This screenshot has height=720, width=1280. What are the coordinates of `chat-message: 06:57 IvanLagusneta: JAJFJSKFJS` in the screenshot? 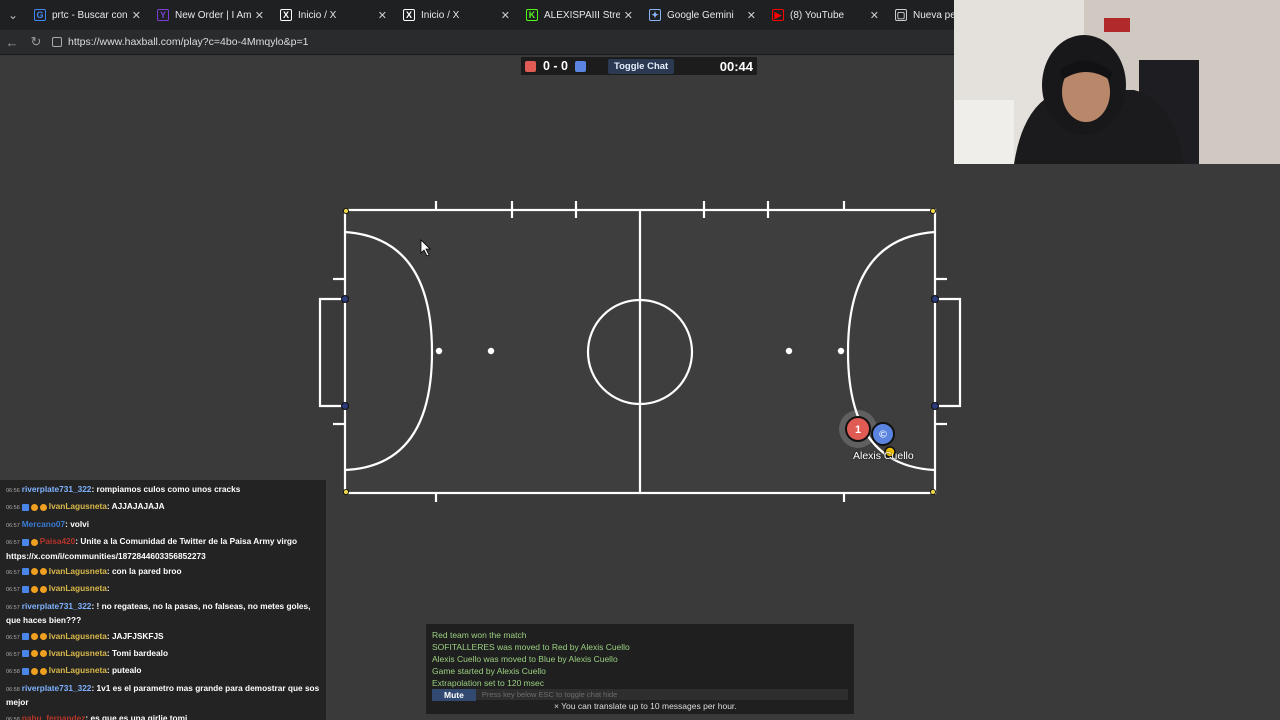 It's located at (164, 637).